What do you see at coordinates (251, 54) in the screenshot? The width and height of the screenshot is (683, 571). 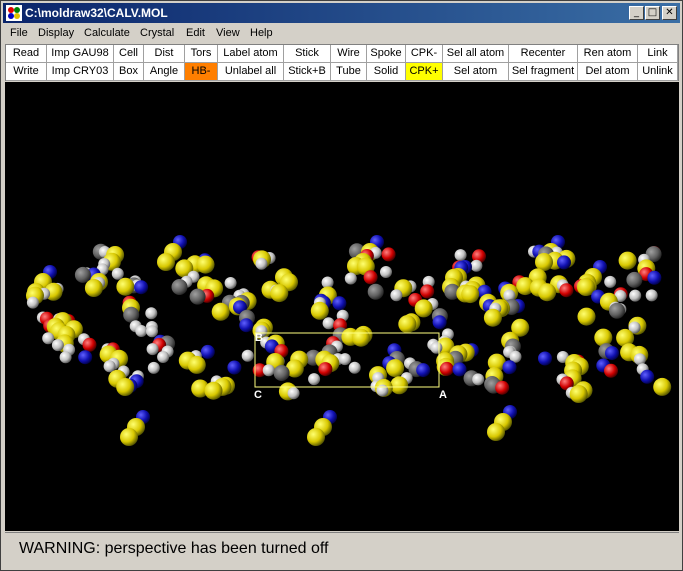 I see `label-atom-button: Label atom` at bounding box center [251, 54].